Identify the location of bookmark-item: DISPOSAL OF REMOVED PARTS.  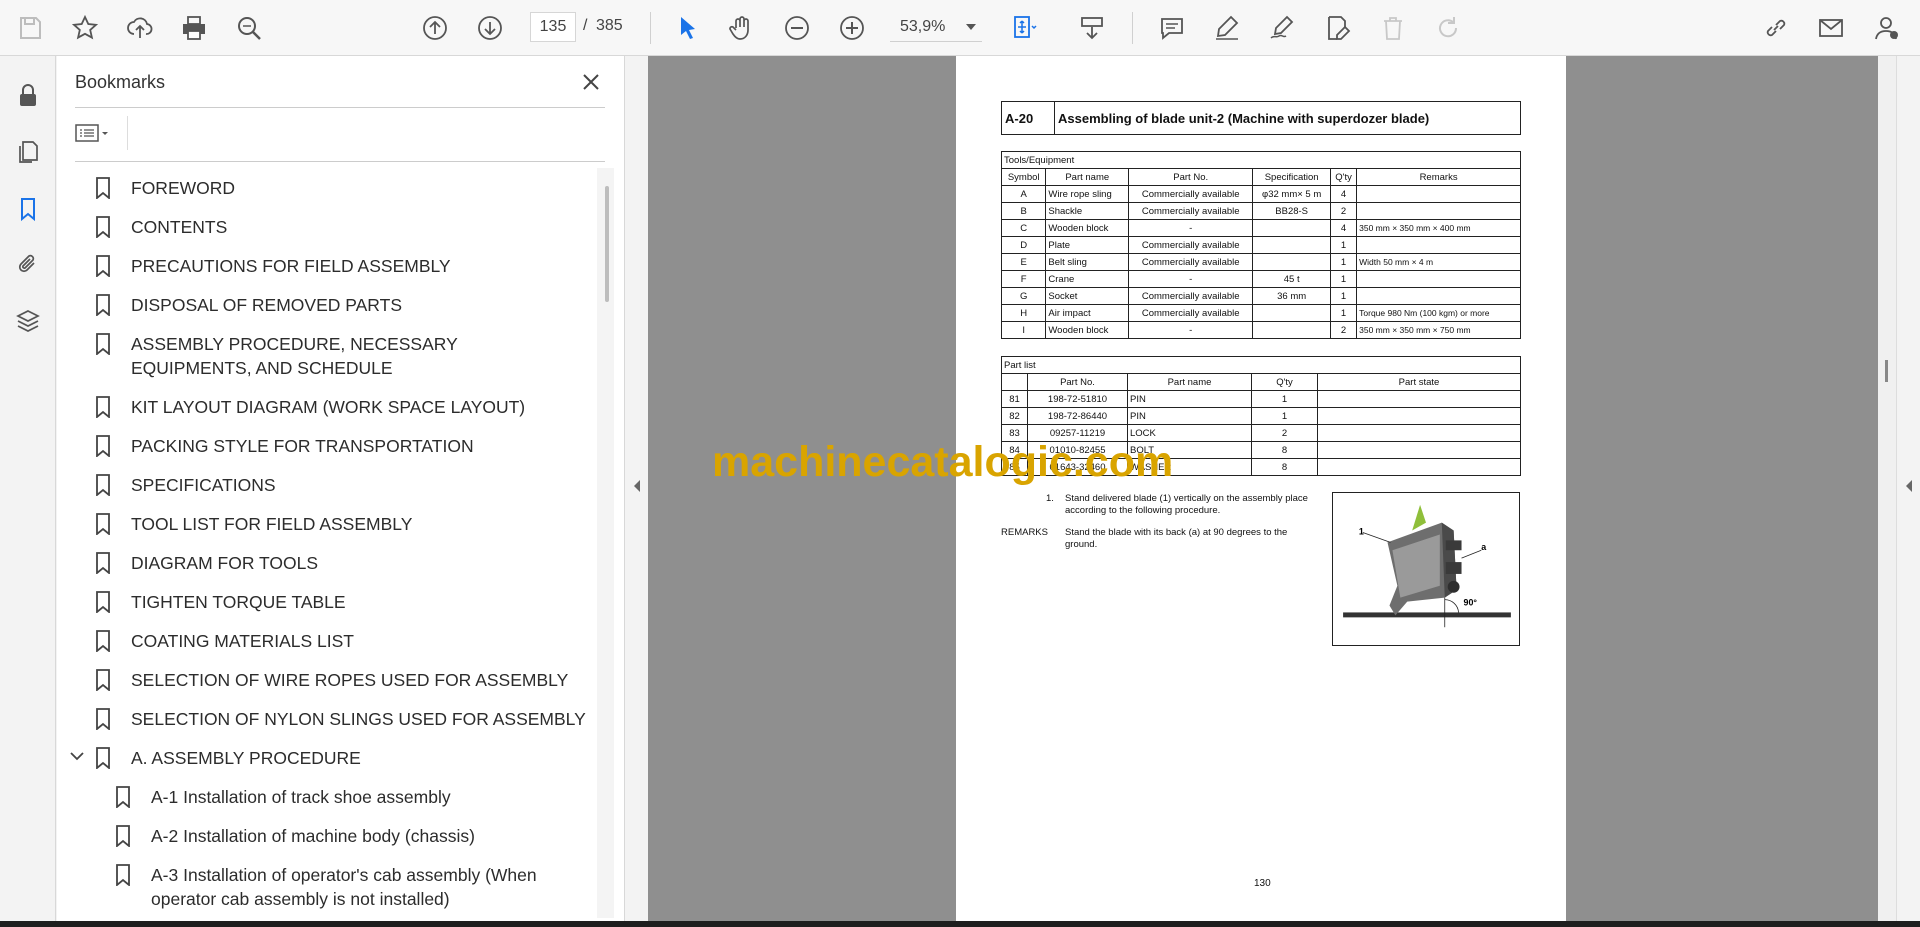
(248, 305).